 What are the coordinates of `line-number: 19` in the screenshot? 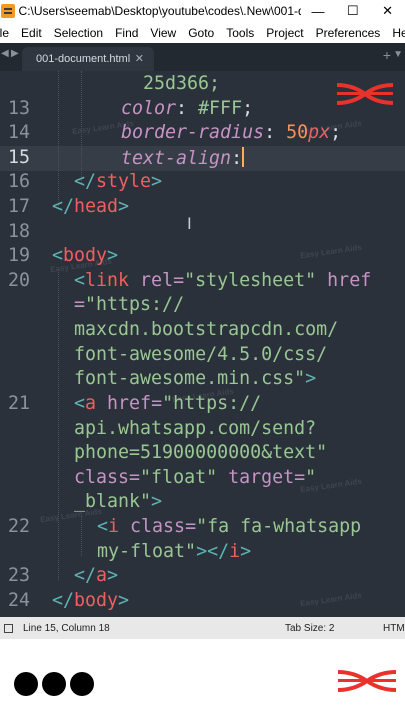 It's located at (18, 255).